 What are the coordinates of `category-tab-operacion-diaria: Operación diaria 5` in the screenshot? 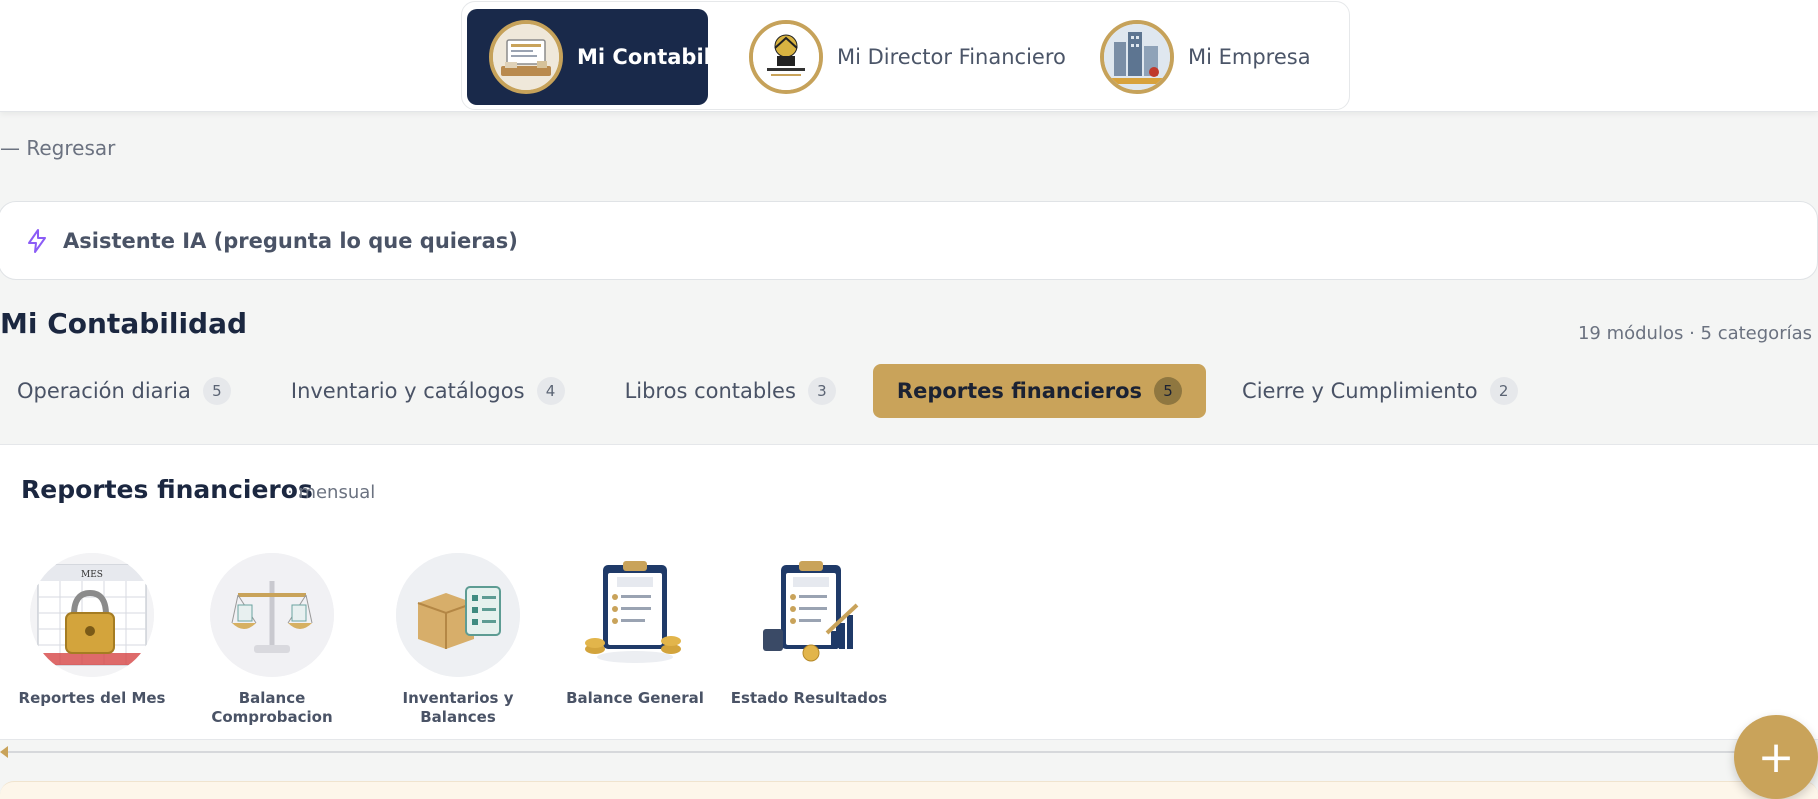 It's located at (124, 391).